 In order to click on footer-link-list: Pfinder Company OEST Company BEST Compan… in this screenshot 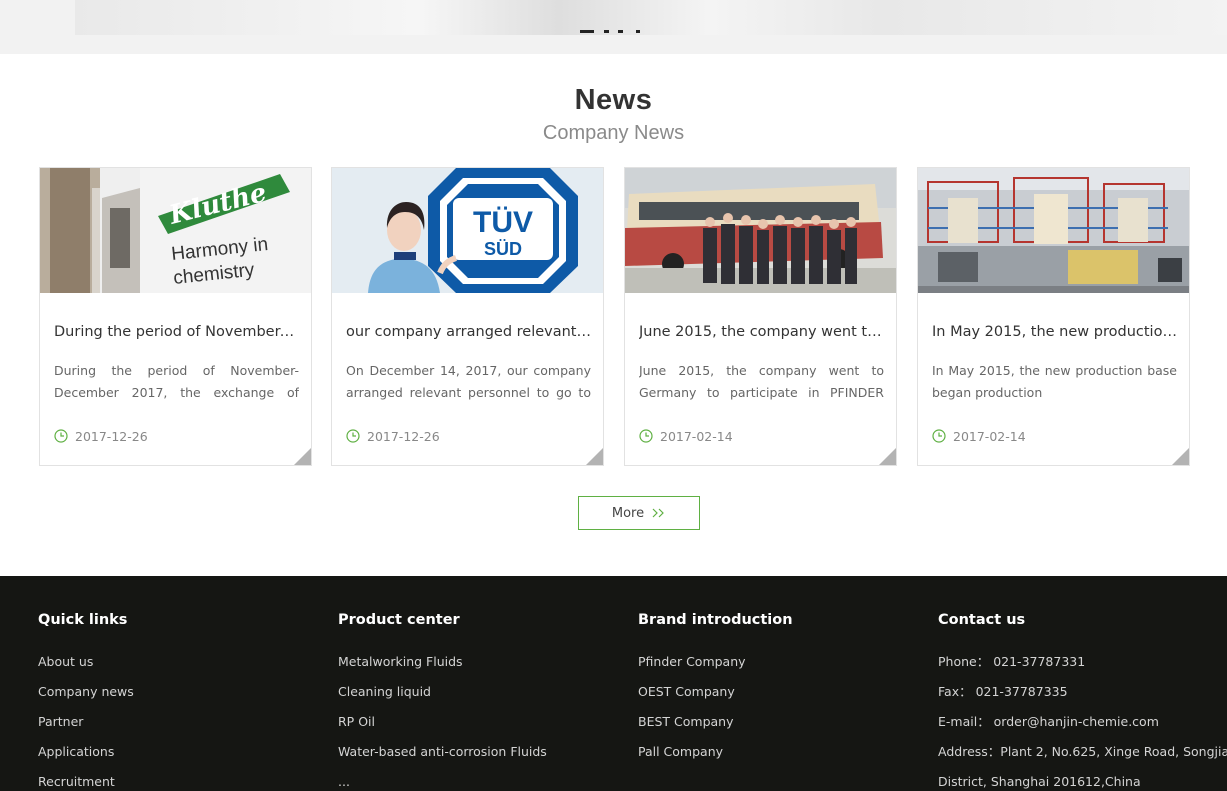, I will do `click(692, 712)`.